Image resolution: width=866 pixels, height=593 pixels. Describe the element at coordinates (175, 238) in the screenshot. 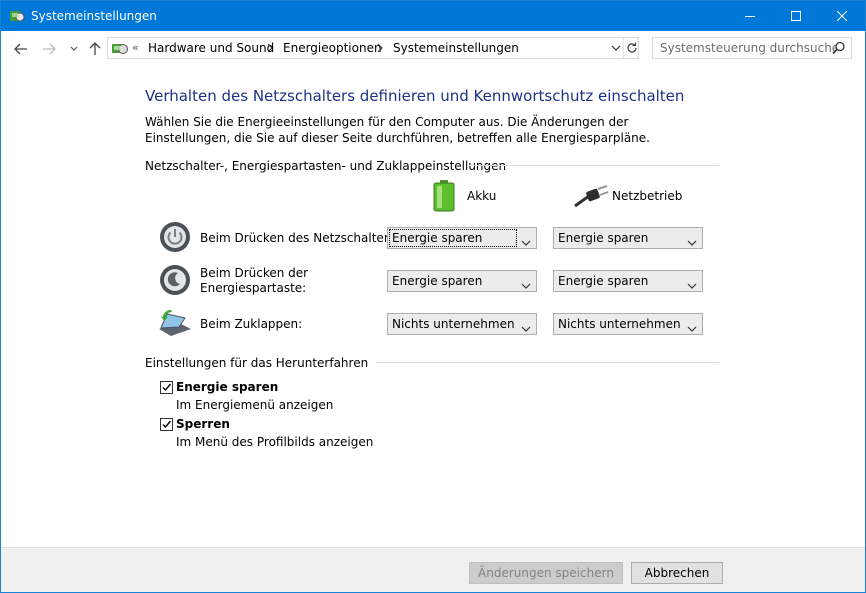

I see `power-button-icon` at that location.